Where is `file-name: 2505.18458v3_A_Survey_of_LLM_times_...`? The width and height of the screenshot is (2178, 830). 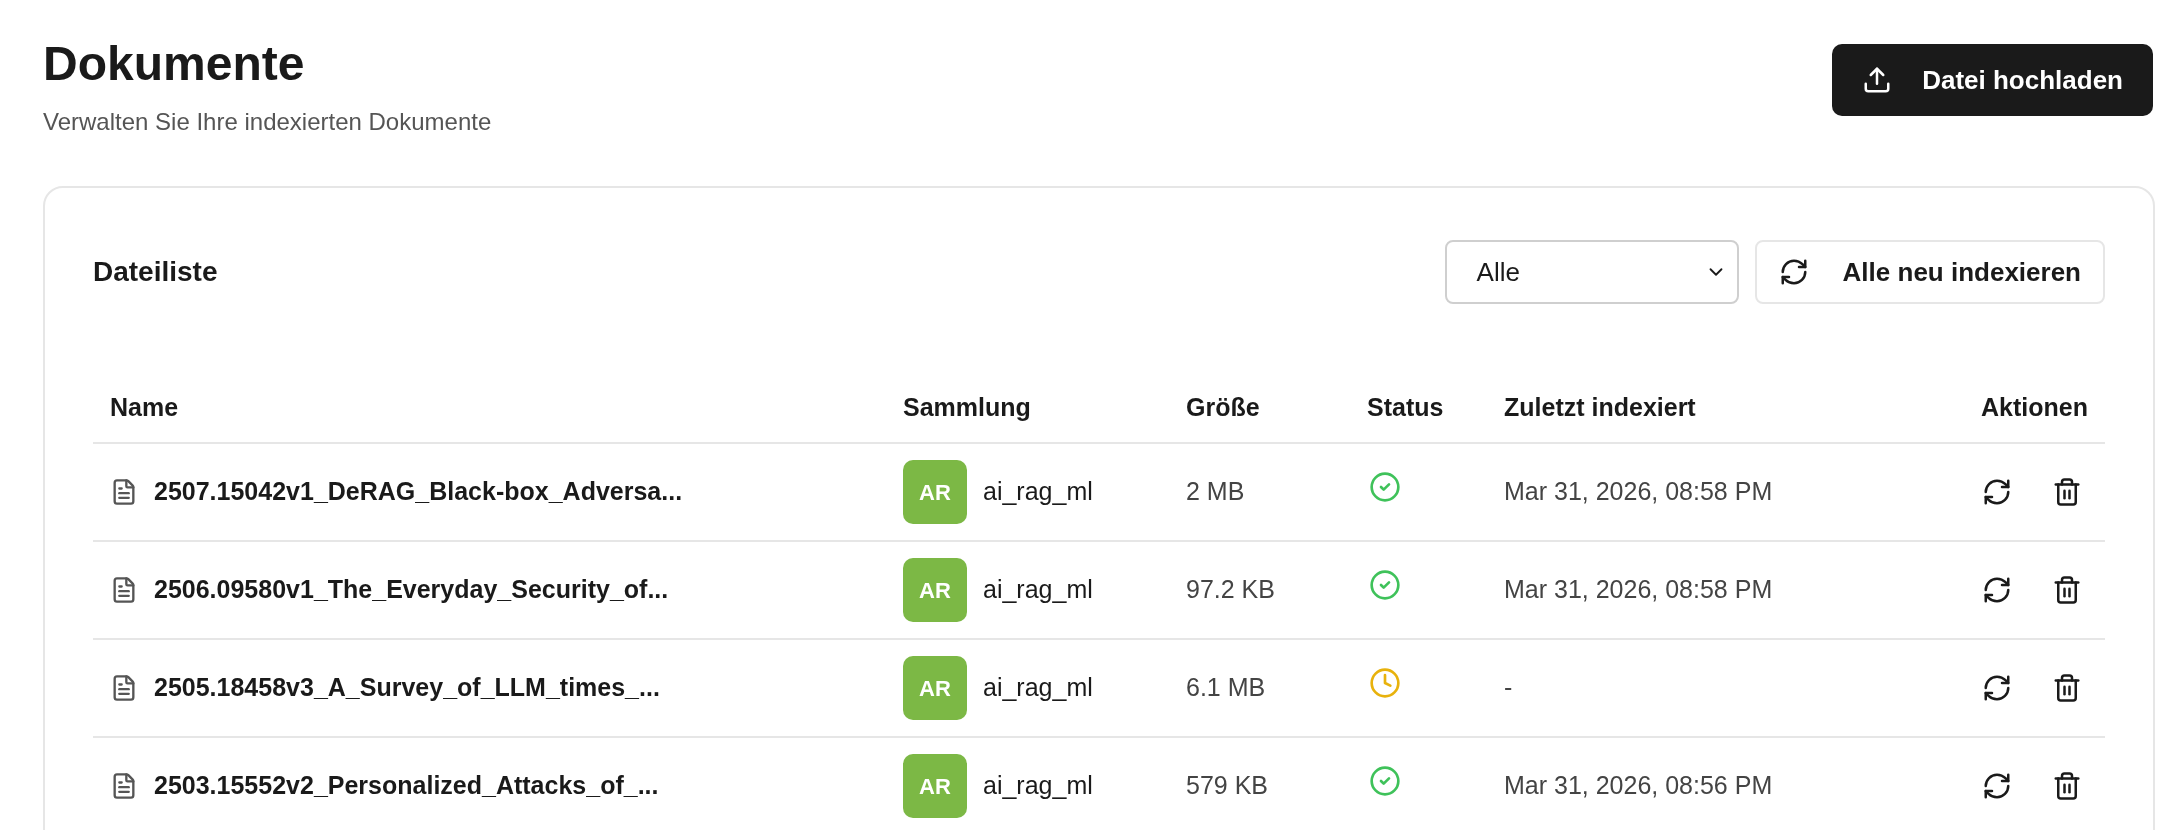 file-name: 2505.18458v3_A_Survey_of_LLM_times_... is located at coordinates (407, 688).